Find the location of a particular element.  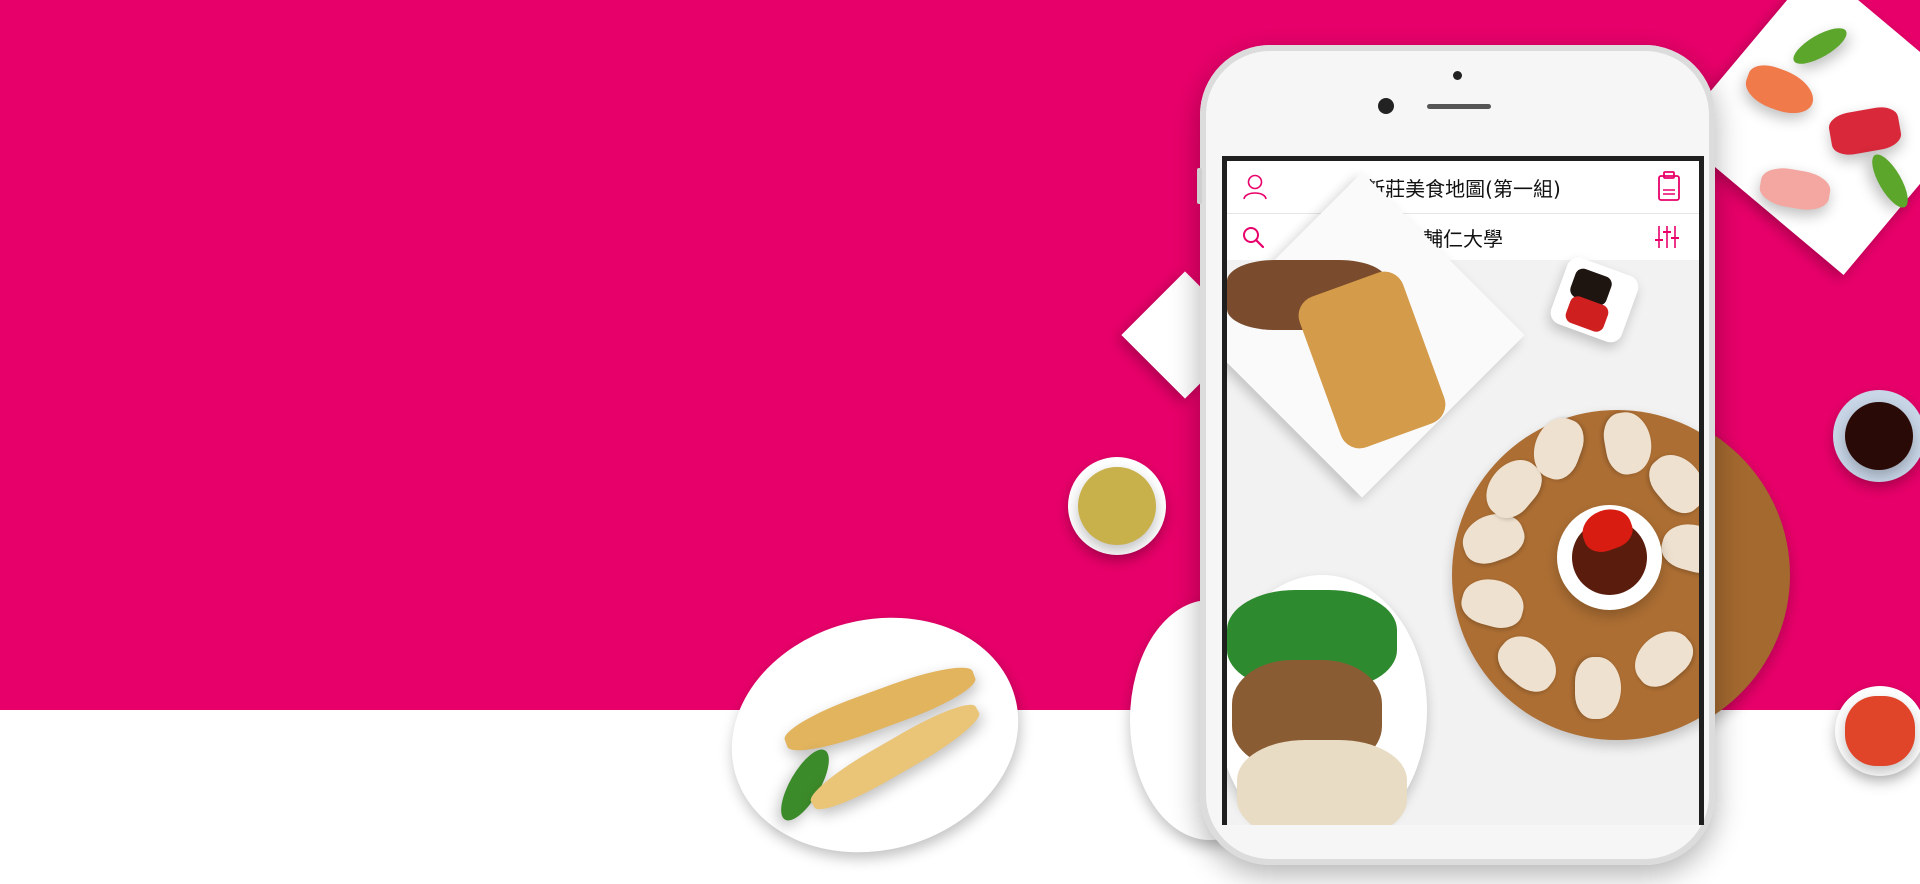

search-icon is located at coordinates (1254, 238).